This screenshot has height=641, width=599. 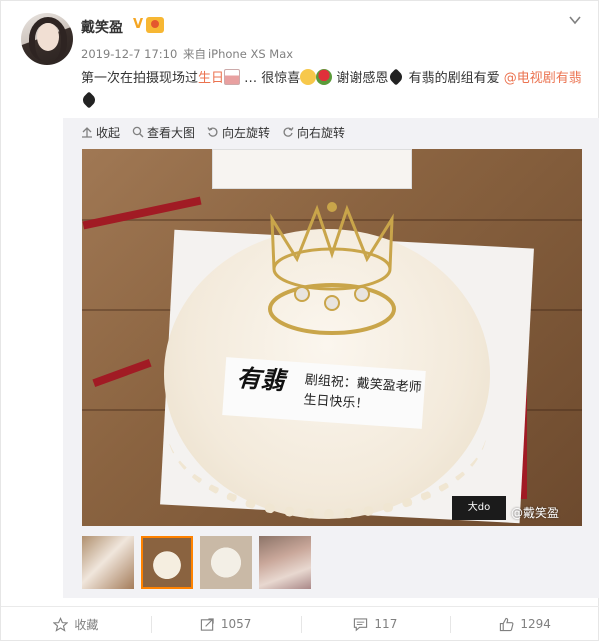 What do you see at coordinates (535, 624) in the screenshot?
I see `like-count: 1294` at bounding box center [535, 624].